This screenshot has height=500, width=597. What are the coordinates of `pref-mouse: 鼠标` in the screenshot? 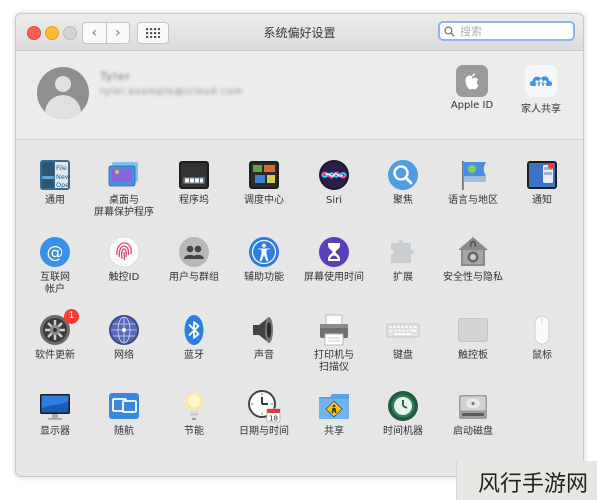 It's located at (542, 337).